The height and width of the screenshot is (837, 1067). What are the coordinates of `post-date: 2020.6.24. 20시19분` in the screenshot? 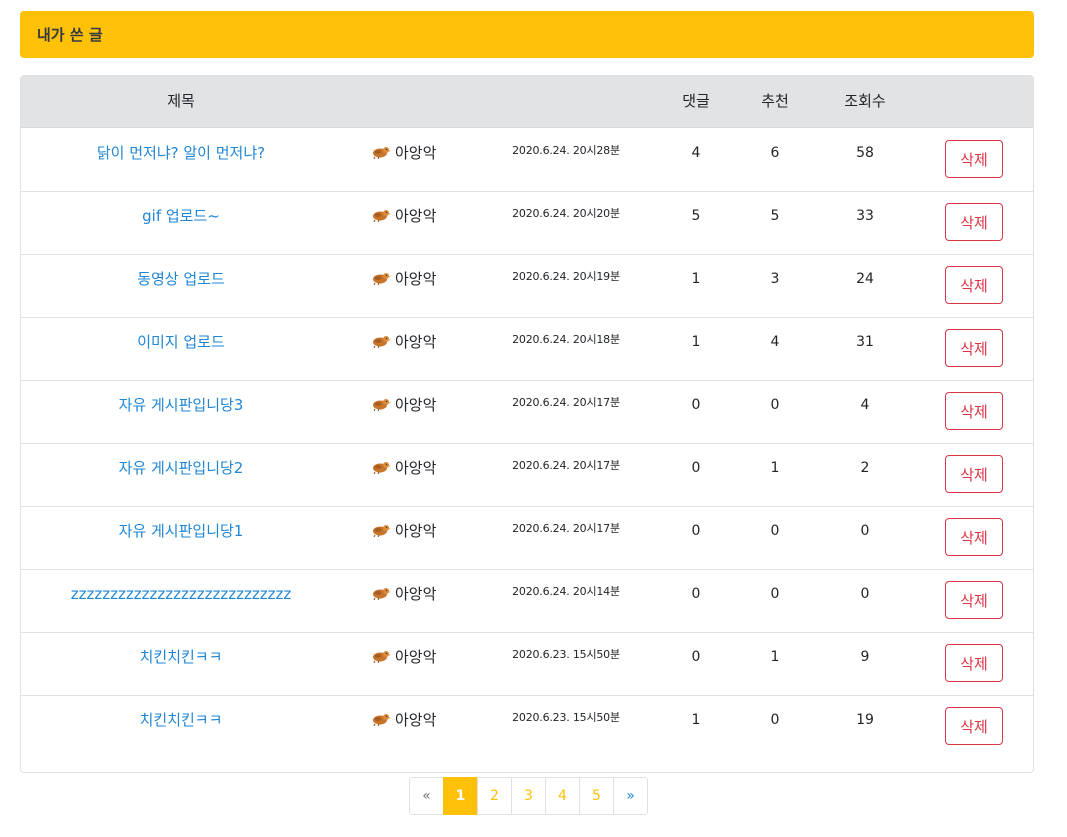 It's located at (566, 276).